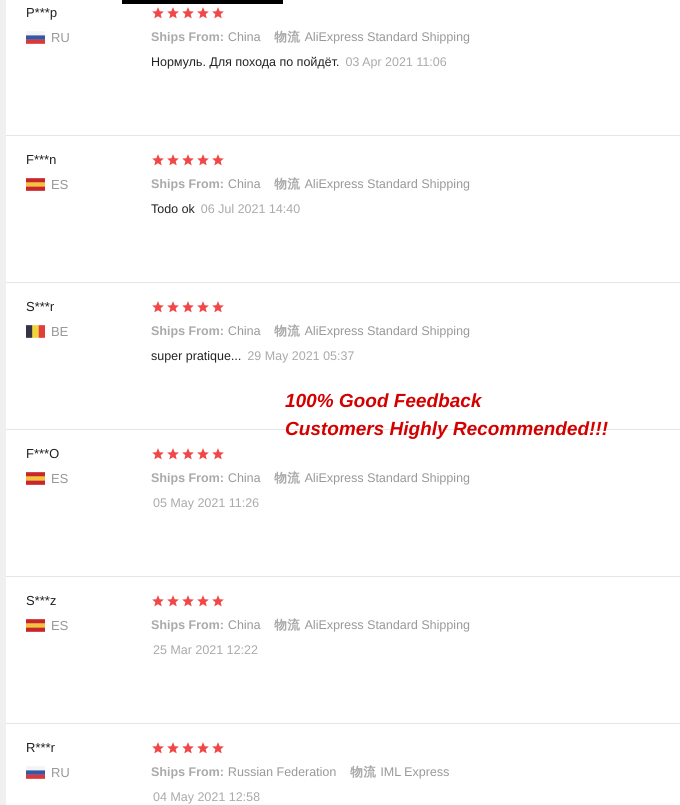  What do you see at coordinates (250, 209) in the screenshot?
I see `review-date: 06 Jul 2021 14:40` at bounding box center [250, 209].